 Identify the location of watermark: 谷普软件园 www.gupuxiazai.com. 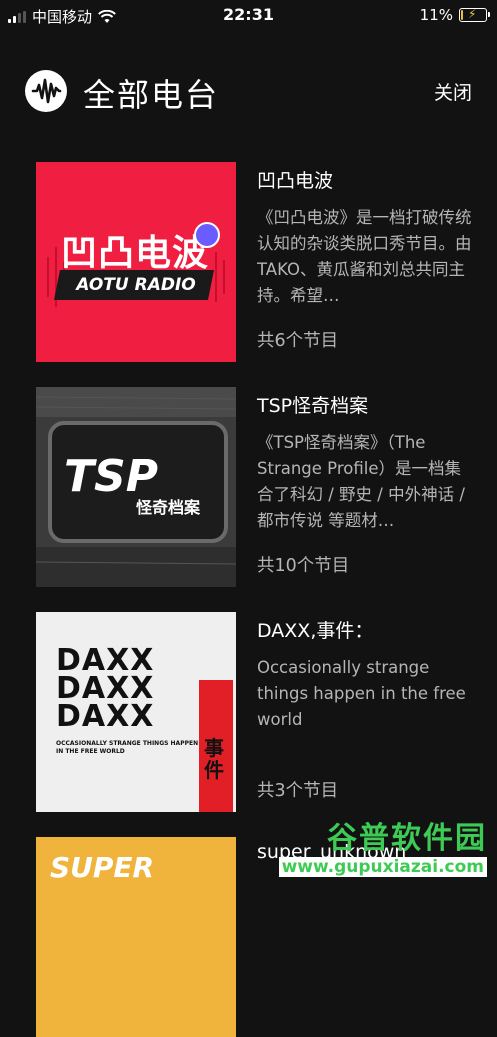
(382, 845).